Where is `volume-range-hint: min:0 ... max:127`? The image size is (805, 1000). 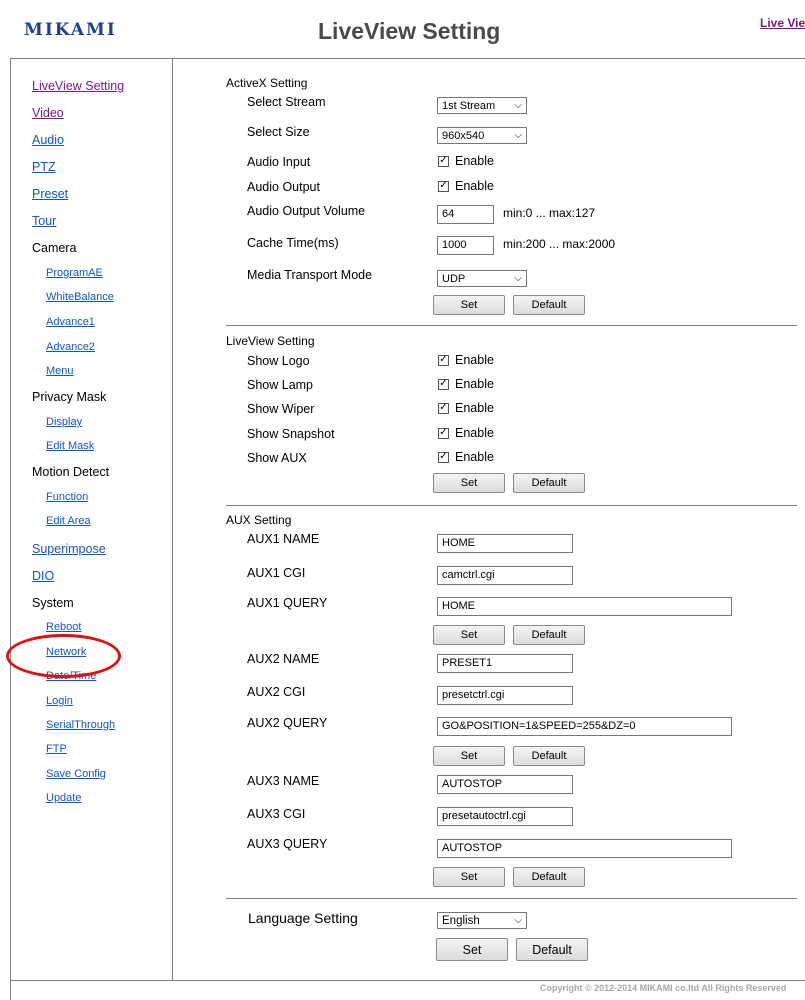 volume-range-hint: min:0 ... max:127 is located at coordinates (549, 213).